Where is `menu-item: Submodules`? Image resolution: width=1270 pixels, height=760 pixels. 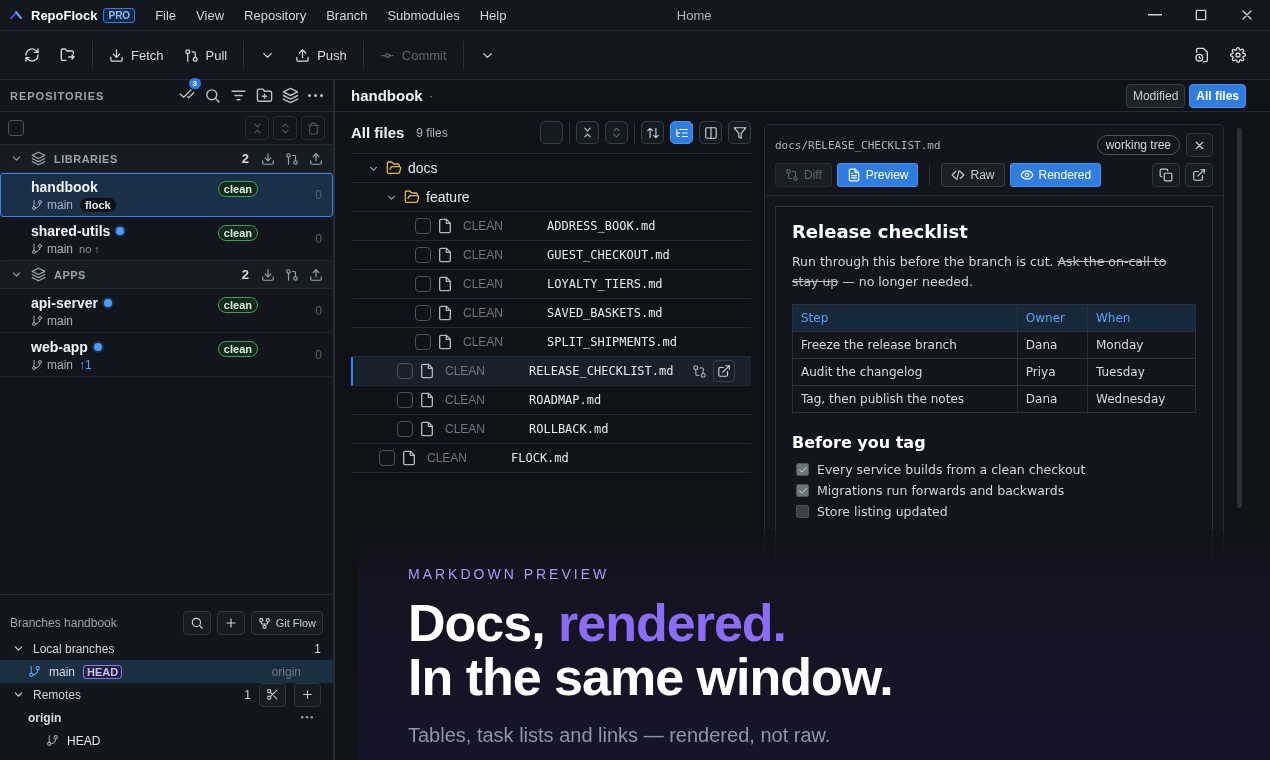
menu-item: Submodules is located at coordinates (423, 15).